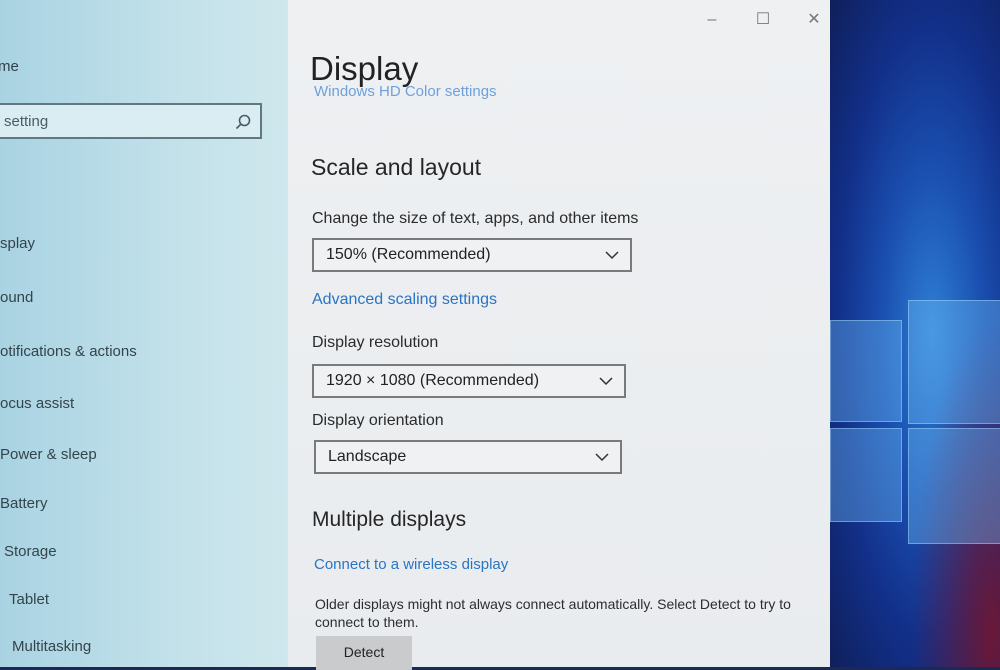  What do you see at coordinates (29, 599) in the screenshot?
I see `sidebar-item-tablet: Tablet` at bounding box center [29, 599].